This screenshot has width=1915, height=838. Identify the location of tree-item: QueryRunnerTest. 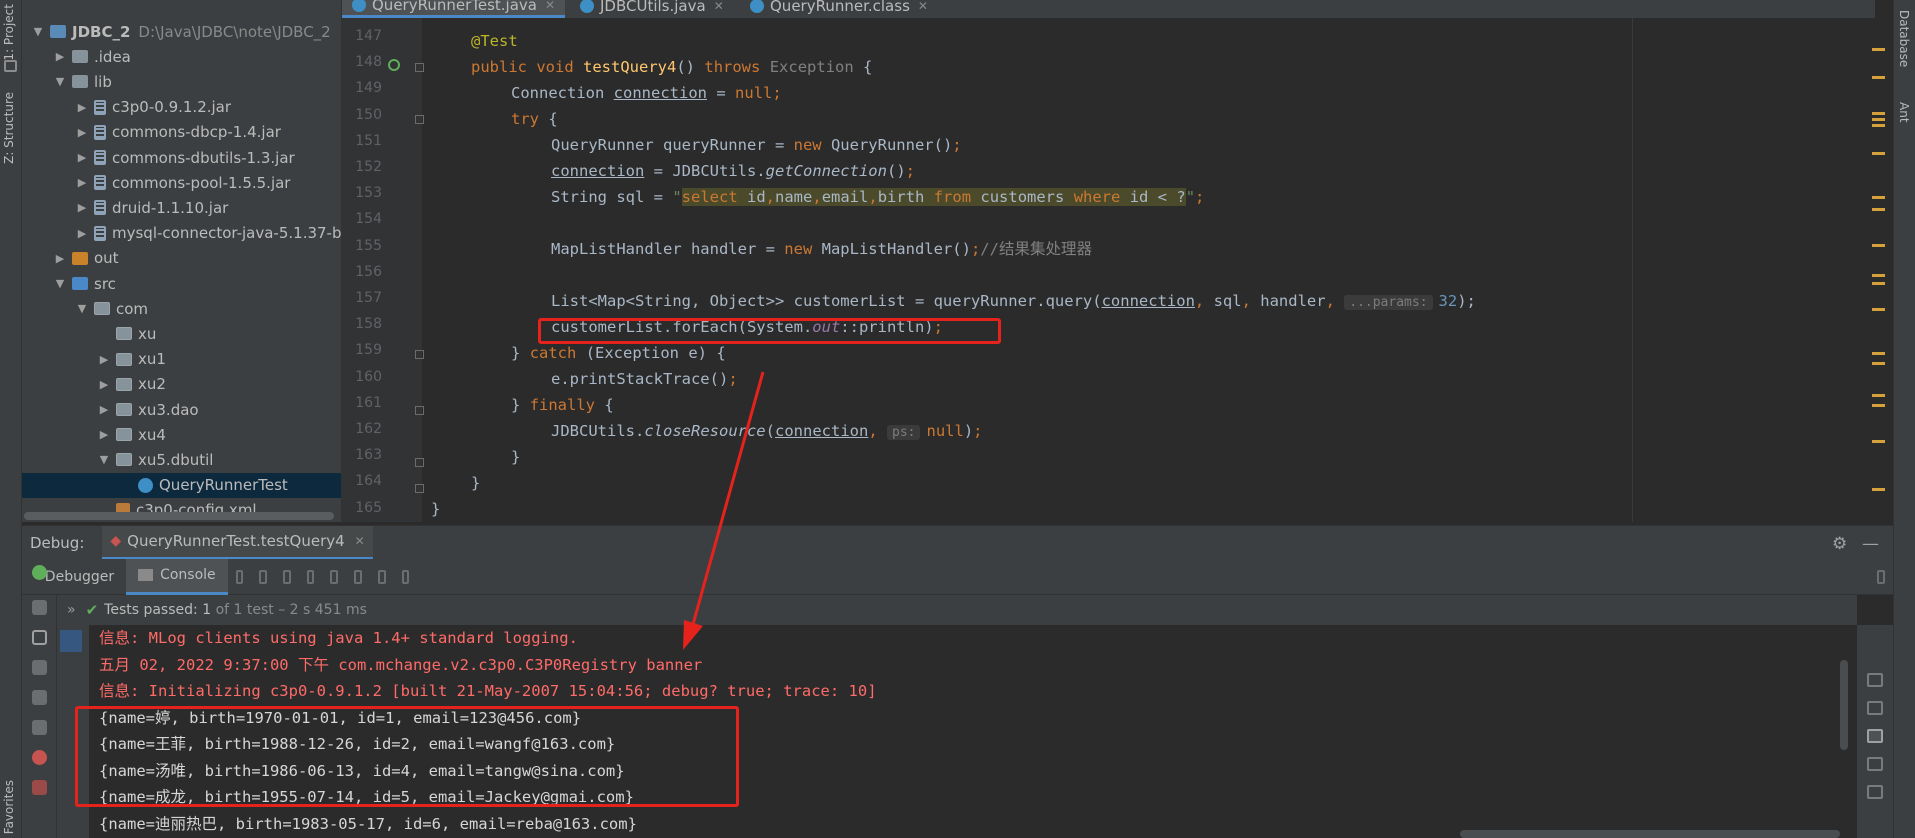
(181, 485).